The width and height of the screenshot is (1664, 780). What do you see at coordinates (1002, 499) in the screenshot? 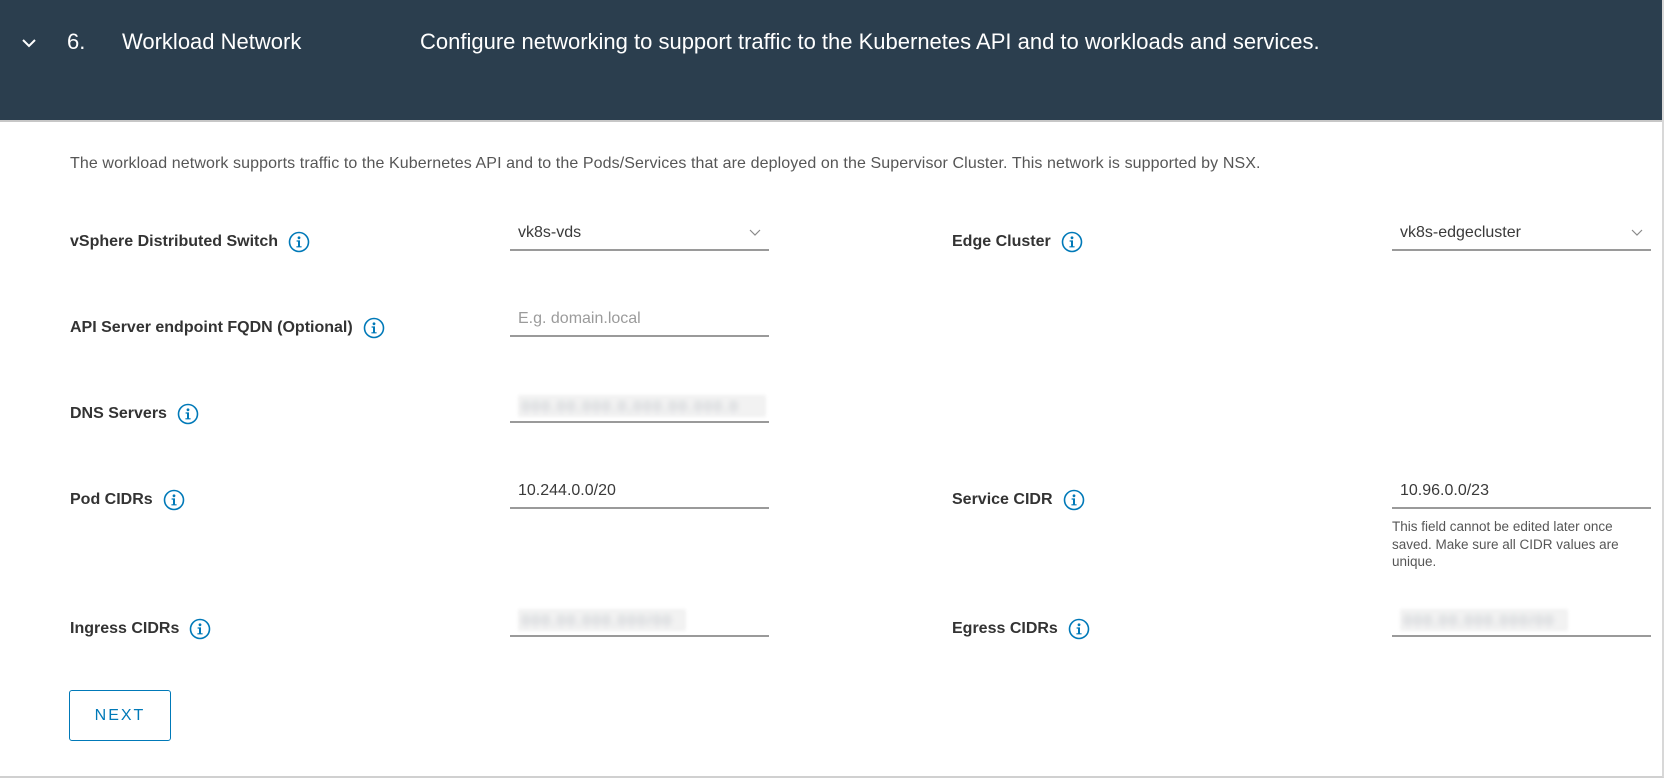
I see `service-cidr-label-text: Service CIDR` at bounding box center [1002, 499].